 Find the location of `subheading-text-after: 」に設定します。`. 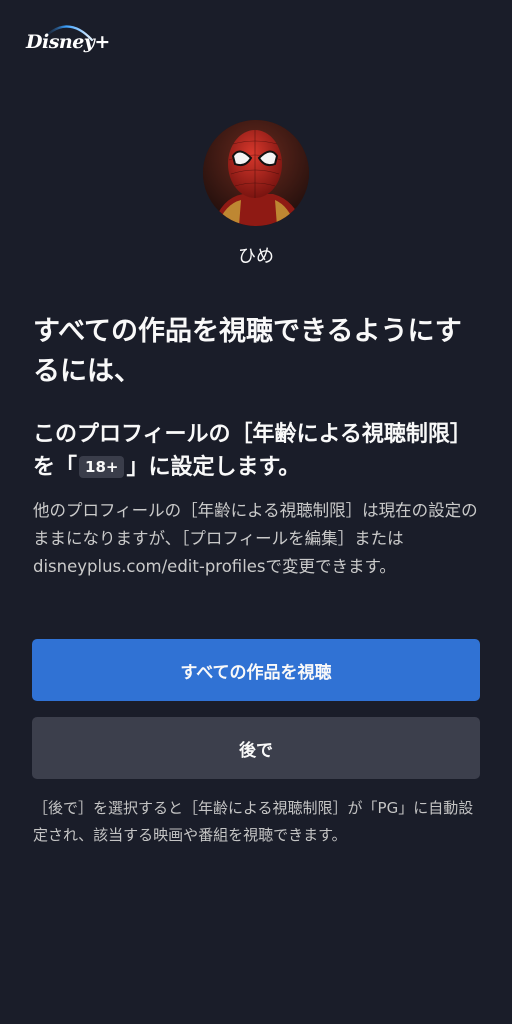

subheading-text-after: 」に設定します。 is located at coordinates (213, 467).